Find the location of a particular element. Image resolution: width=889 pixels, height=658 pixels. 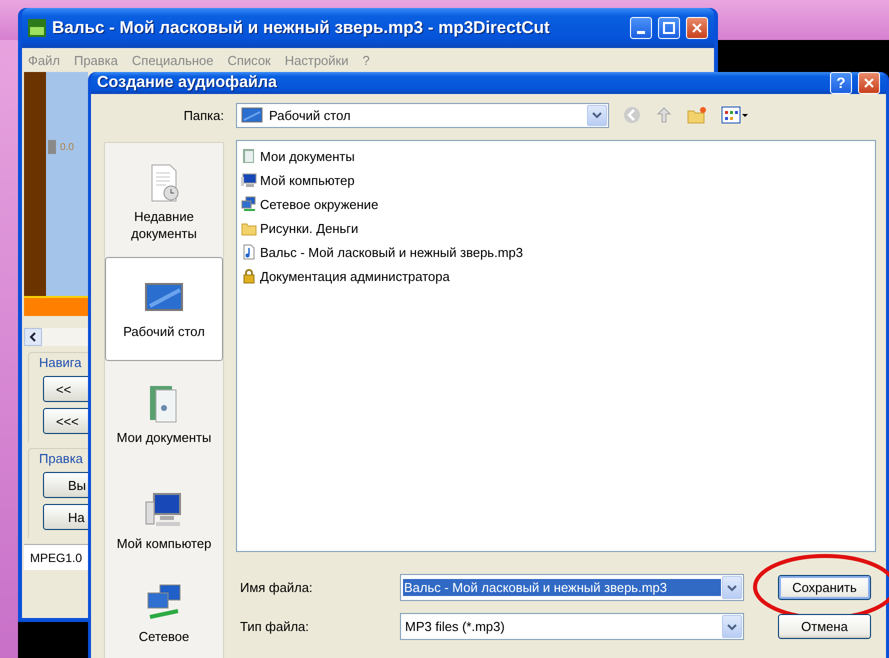

file-item: Мой компьютер is located at coordinates (556, 180).